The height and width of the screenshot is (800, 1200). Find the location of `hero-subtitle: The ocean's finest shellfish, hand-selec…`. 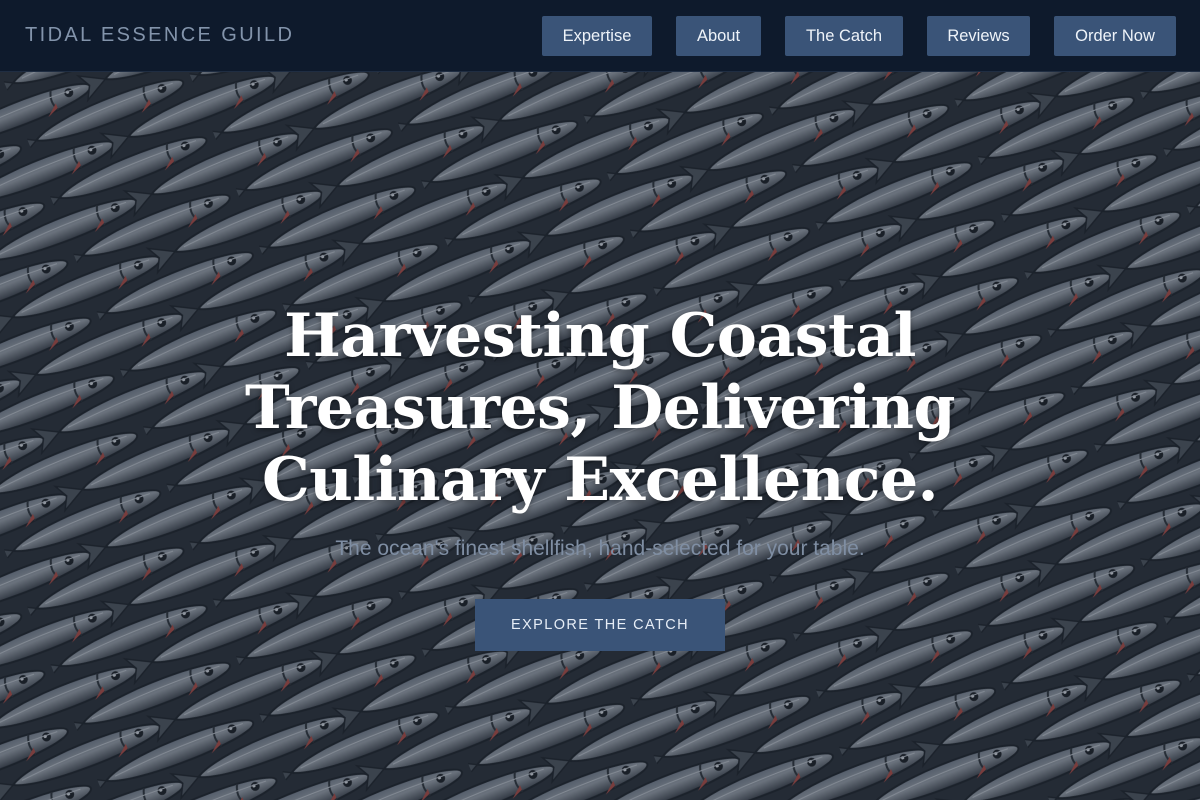

hero-subtitle: The ocean's finest shellfish, hand-selec… is located at coordinates (600, 548).